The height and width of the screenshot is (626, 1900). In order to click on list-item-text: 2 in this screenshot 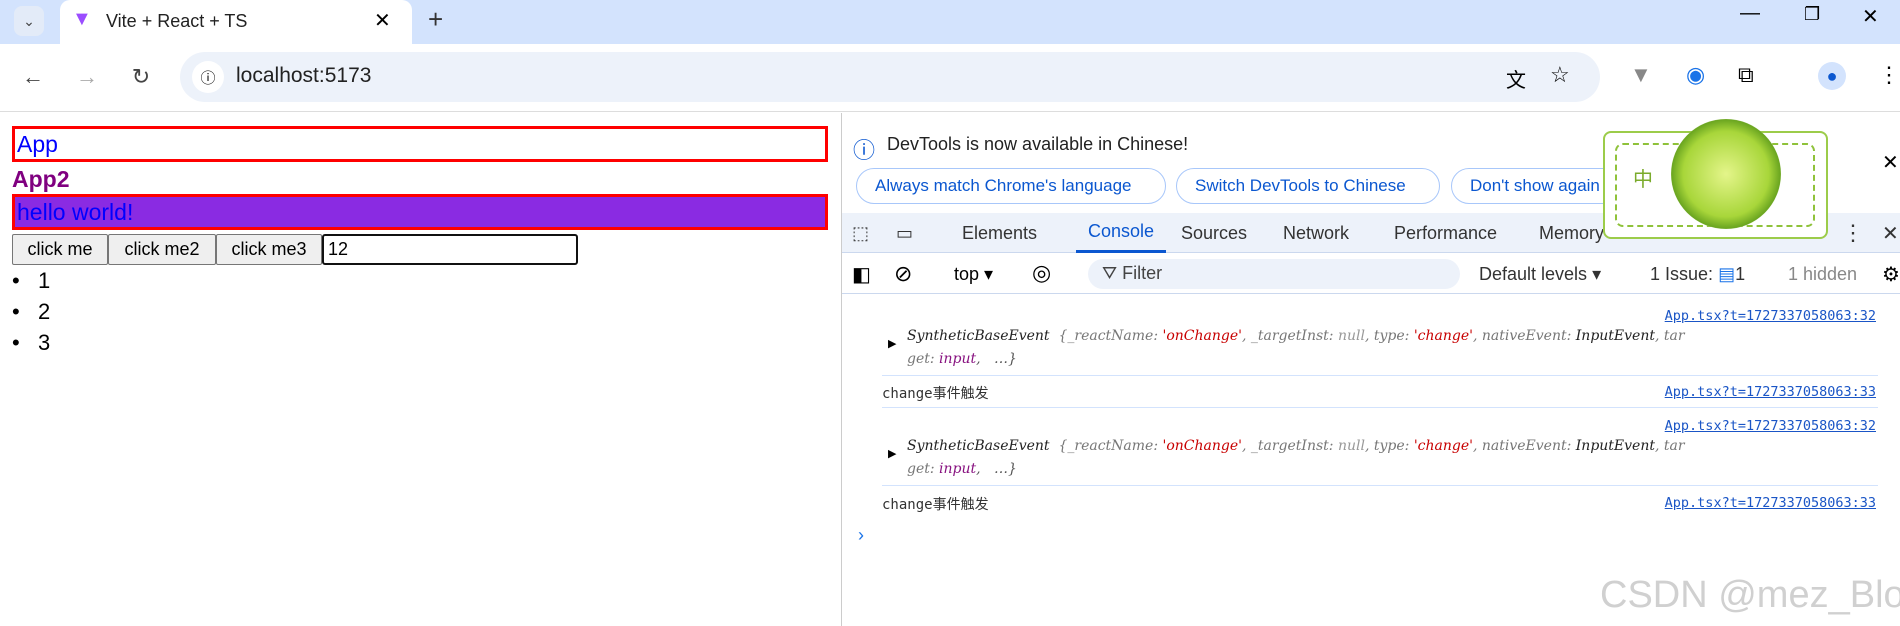, I will do `click(44, 311)`.